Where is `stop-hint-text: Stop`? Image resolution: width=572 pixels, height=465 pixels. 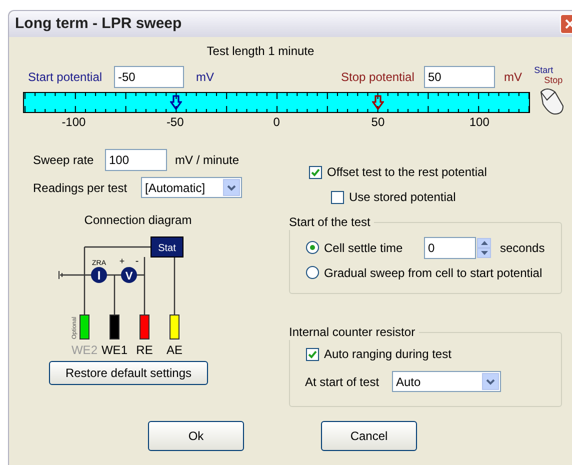
stop-hint-text: Stop is located at coordinates (553, 80).